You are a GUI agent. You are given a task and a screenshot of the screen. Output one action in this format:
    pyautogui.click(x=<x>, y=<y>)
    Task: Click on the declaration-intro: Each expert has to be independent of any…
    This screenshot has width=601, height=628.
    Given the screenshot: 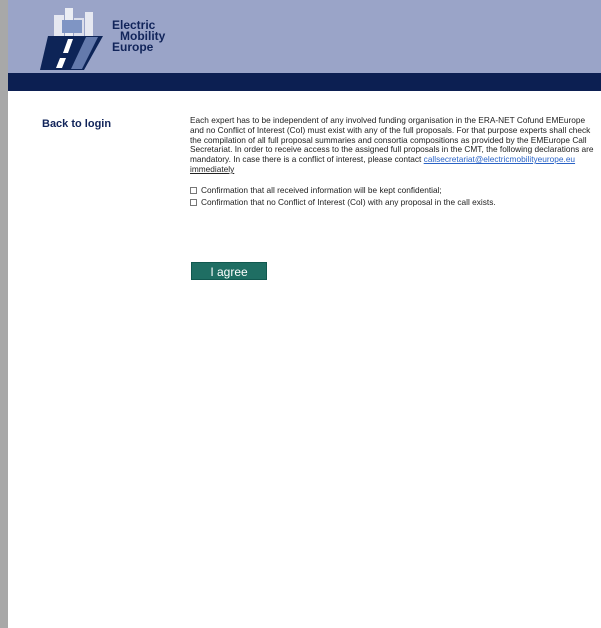 What is the action you would take?
    pyautogui.click(x=392, y=145)
    